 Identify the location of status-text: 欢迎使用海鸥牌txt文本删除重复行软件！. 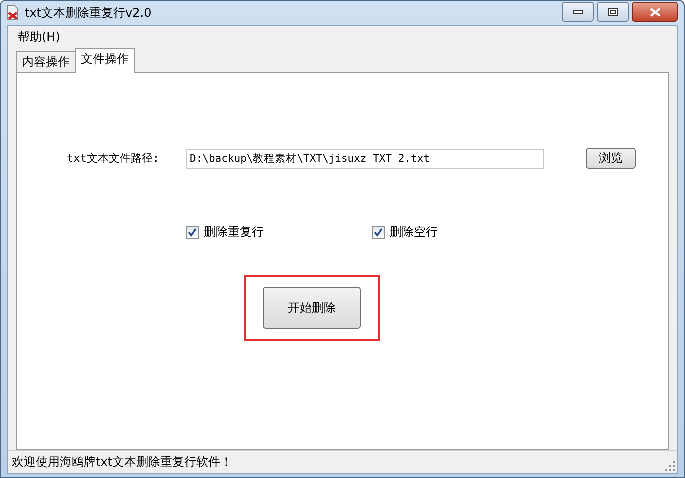
(122, 462).